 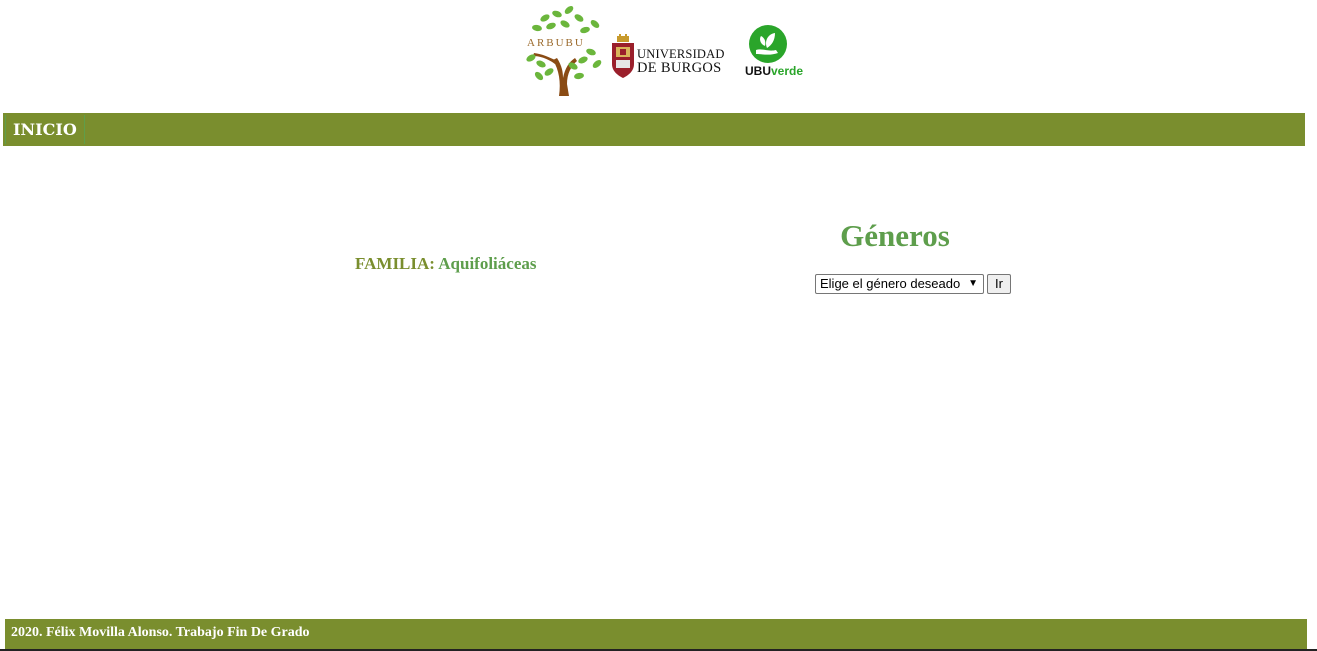 I want to click on generos-title: Géneros, so click(x=895, y=235).